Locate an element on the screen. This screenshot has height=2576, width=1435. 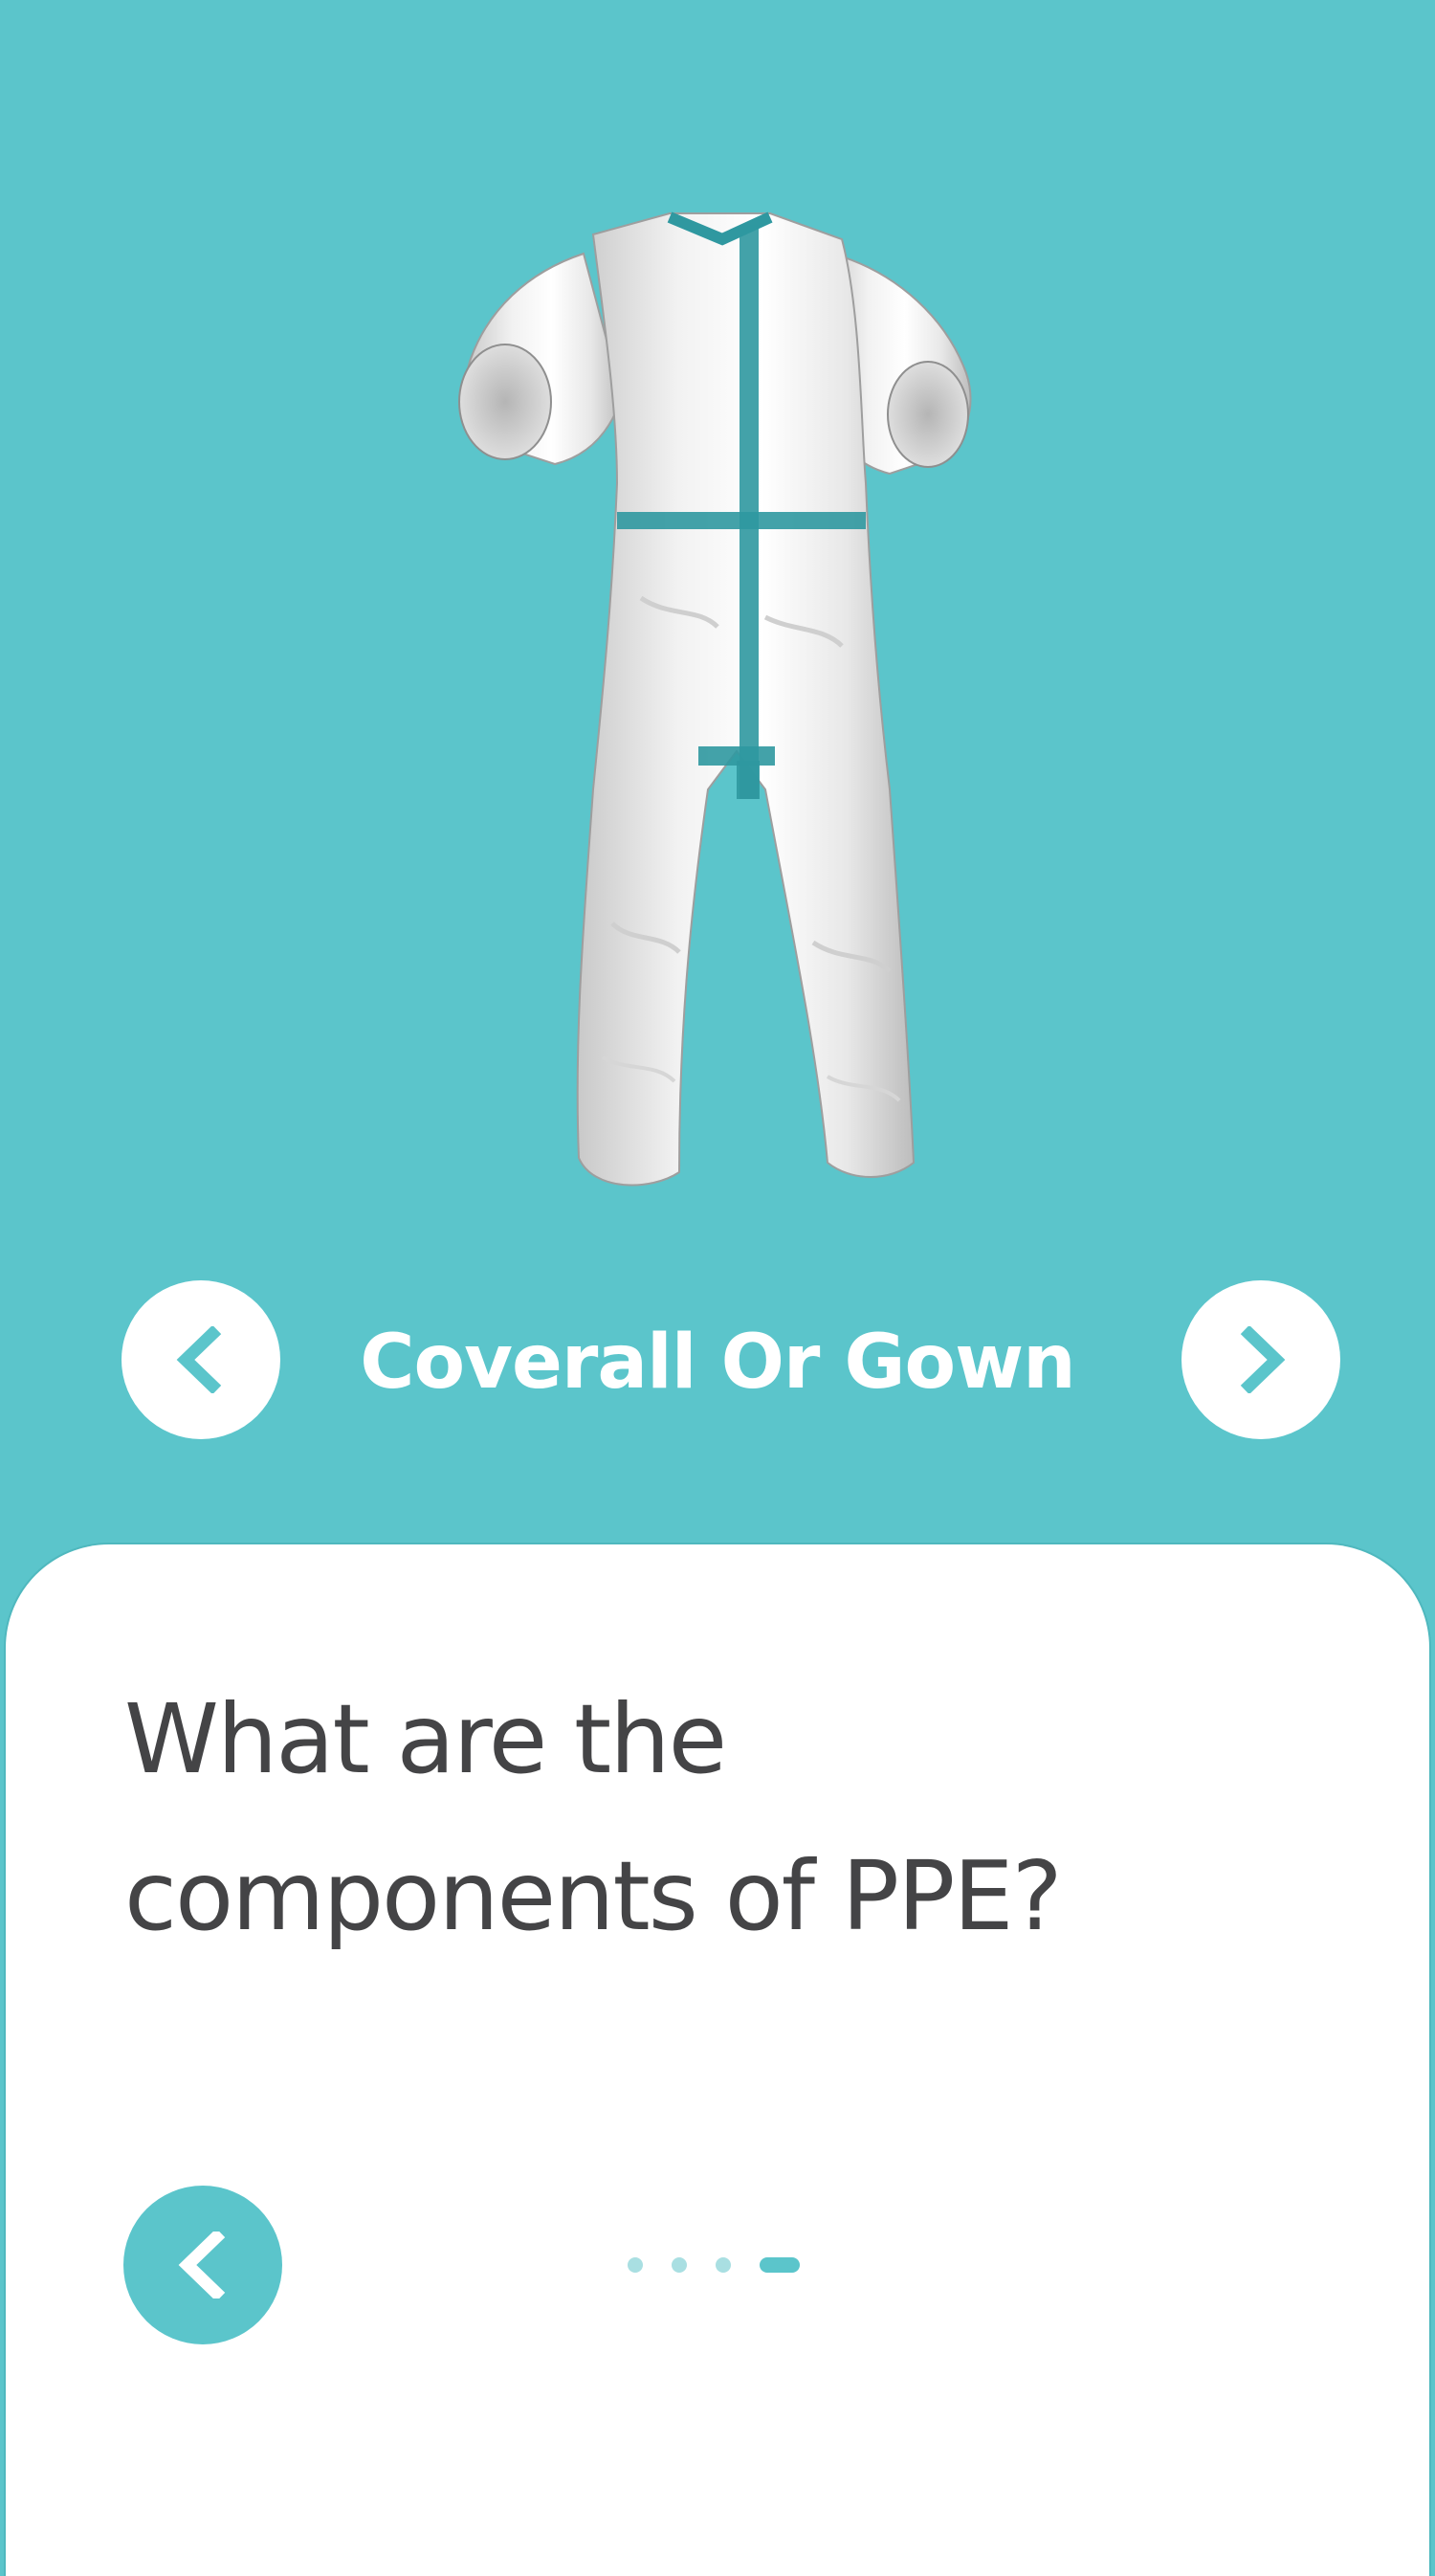
question-heading: What are the components of PPE? is located at coordinates (698, 1818).